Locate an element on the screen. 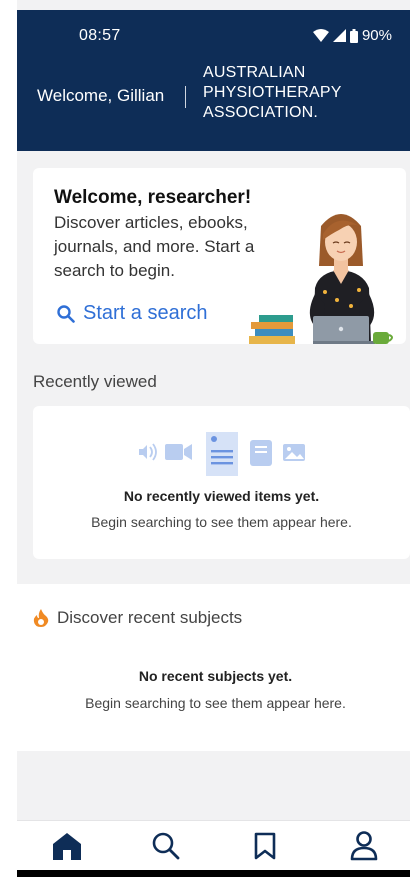 Image resolution: width=414 pixels, height=877 pixels. ebook-icon is located at coordinates (261, 453).